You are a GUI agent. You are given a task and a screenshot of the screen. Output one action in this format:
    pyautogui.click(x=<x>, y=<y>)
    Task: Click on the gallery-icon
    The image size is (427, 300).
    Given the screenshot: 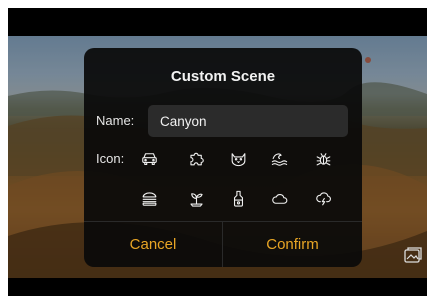 What is the action you would take?
    pyautogui.click(x=413, y=255)
    